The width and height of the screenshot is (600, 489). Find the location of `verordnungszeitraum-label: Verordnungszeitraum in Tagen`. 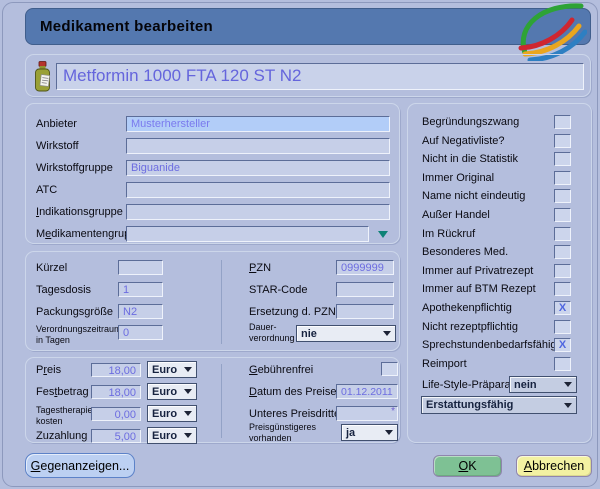

verordnungszeitraum-label: Verordnungszeitraum in Tagen is located at coordinates (79, 334).